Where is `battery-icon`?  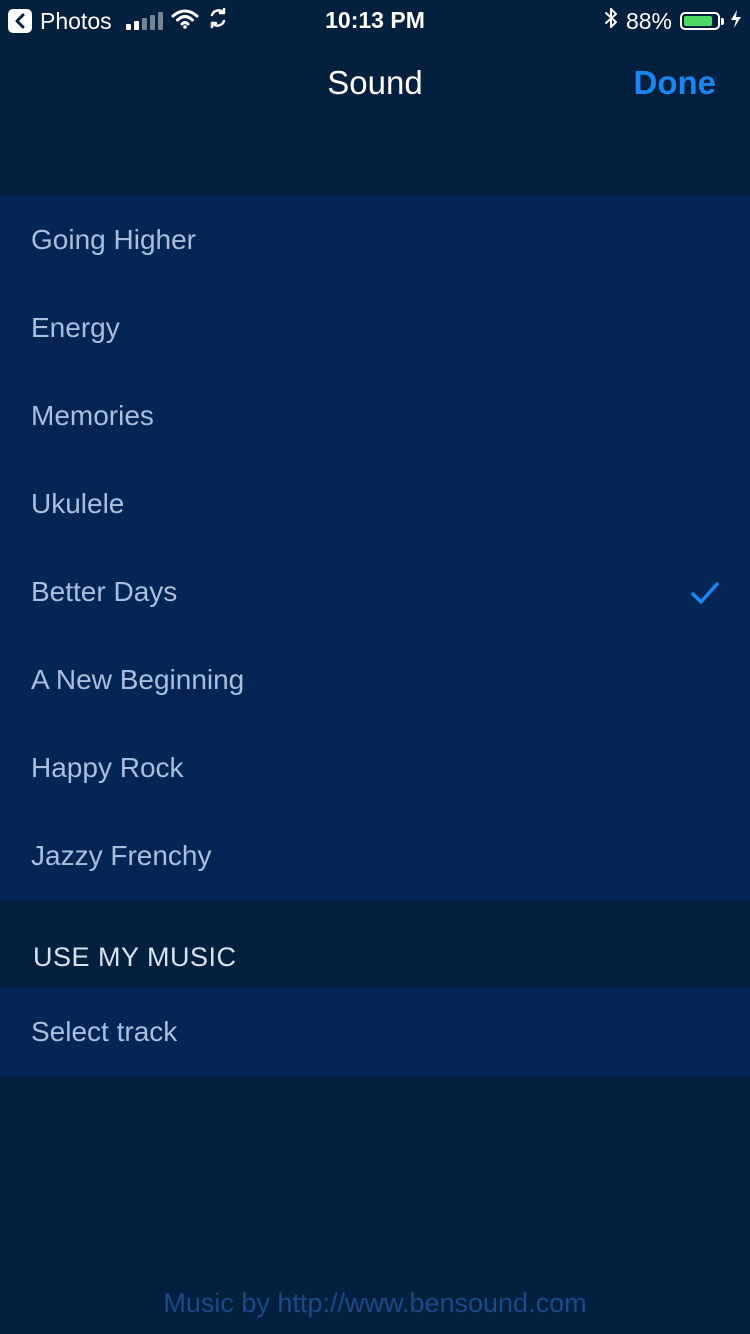 battery-icon is located at coordinates (702, 21).